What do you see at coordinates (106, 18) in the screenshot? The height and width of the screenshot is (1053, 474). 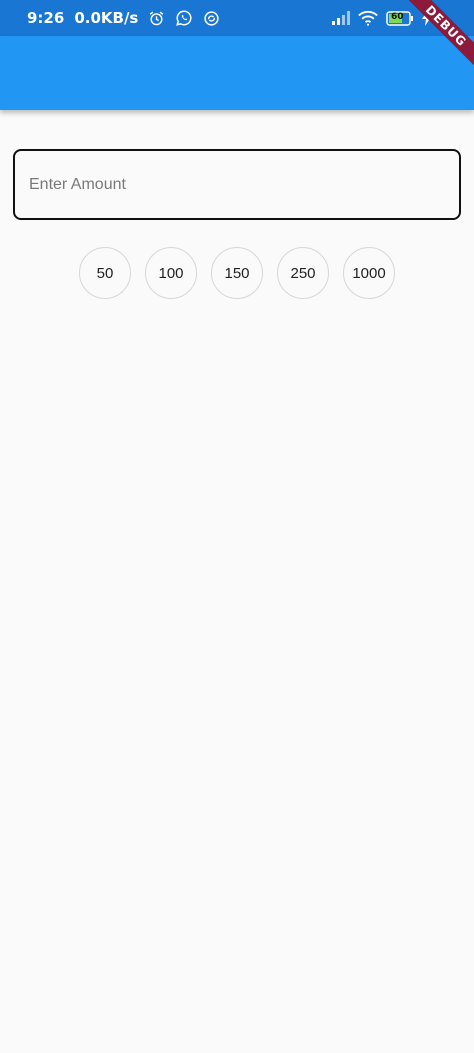 I see `network-speed: 0.0KB/s` at bounding box center [106, 18].